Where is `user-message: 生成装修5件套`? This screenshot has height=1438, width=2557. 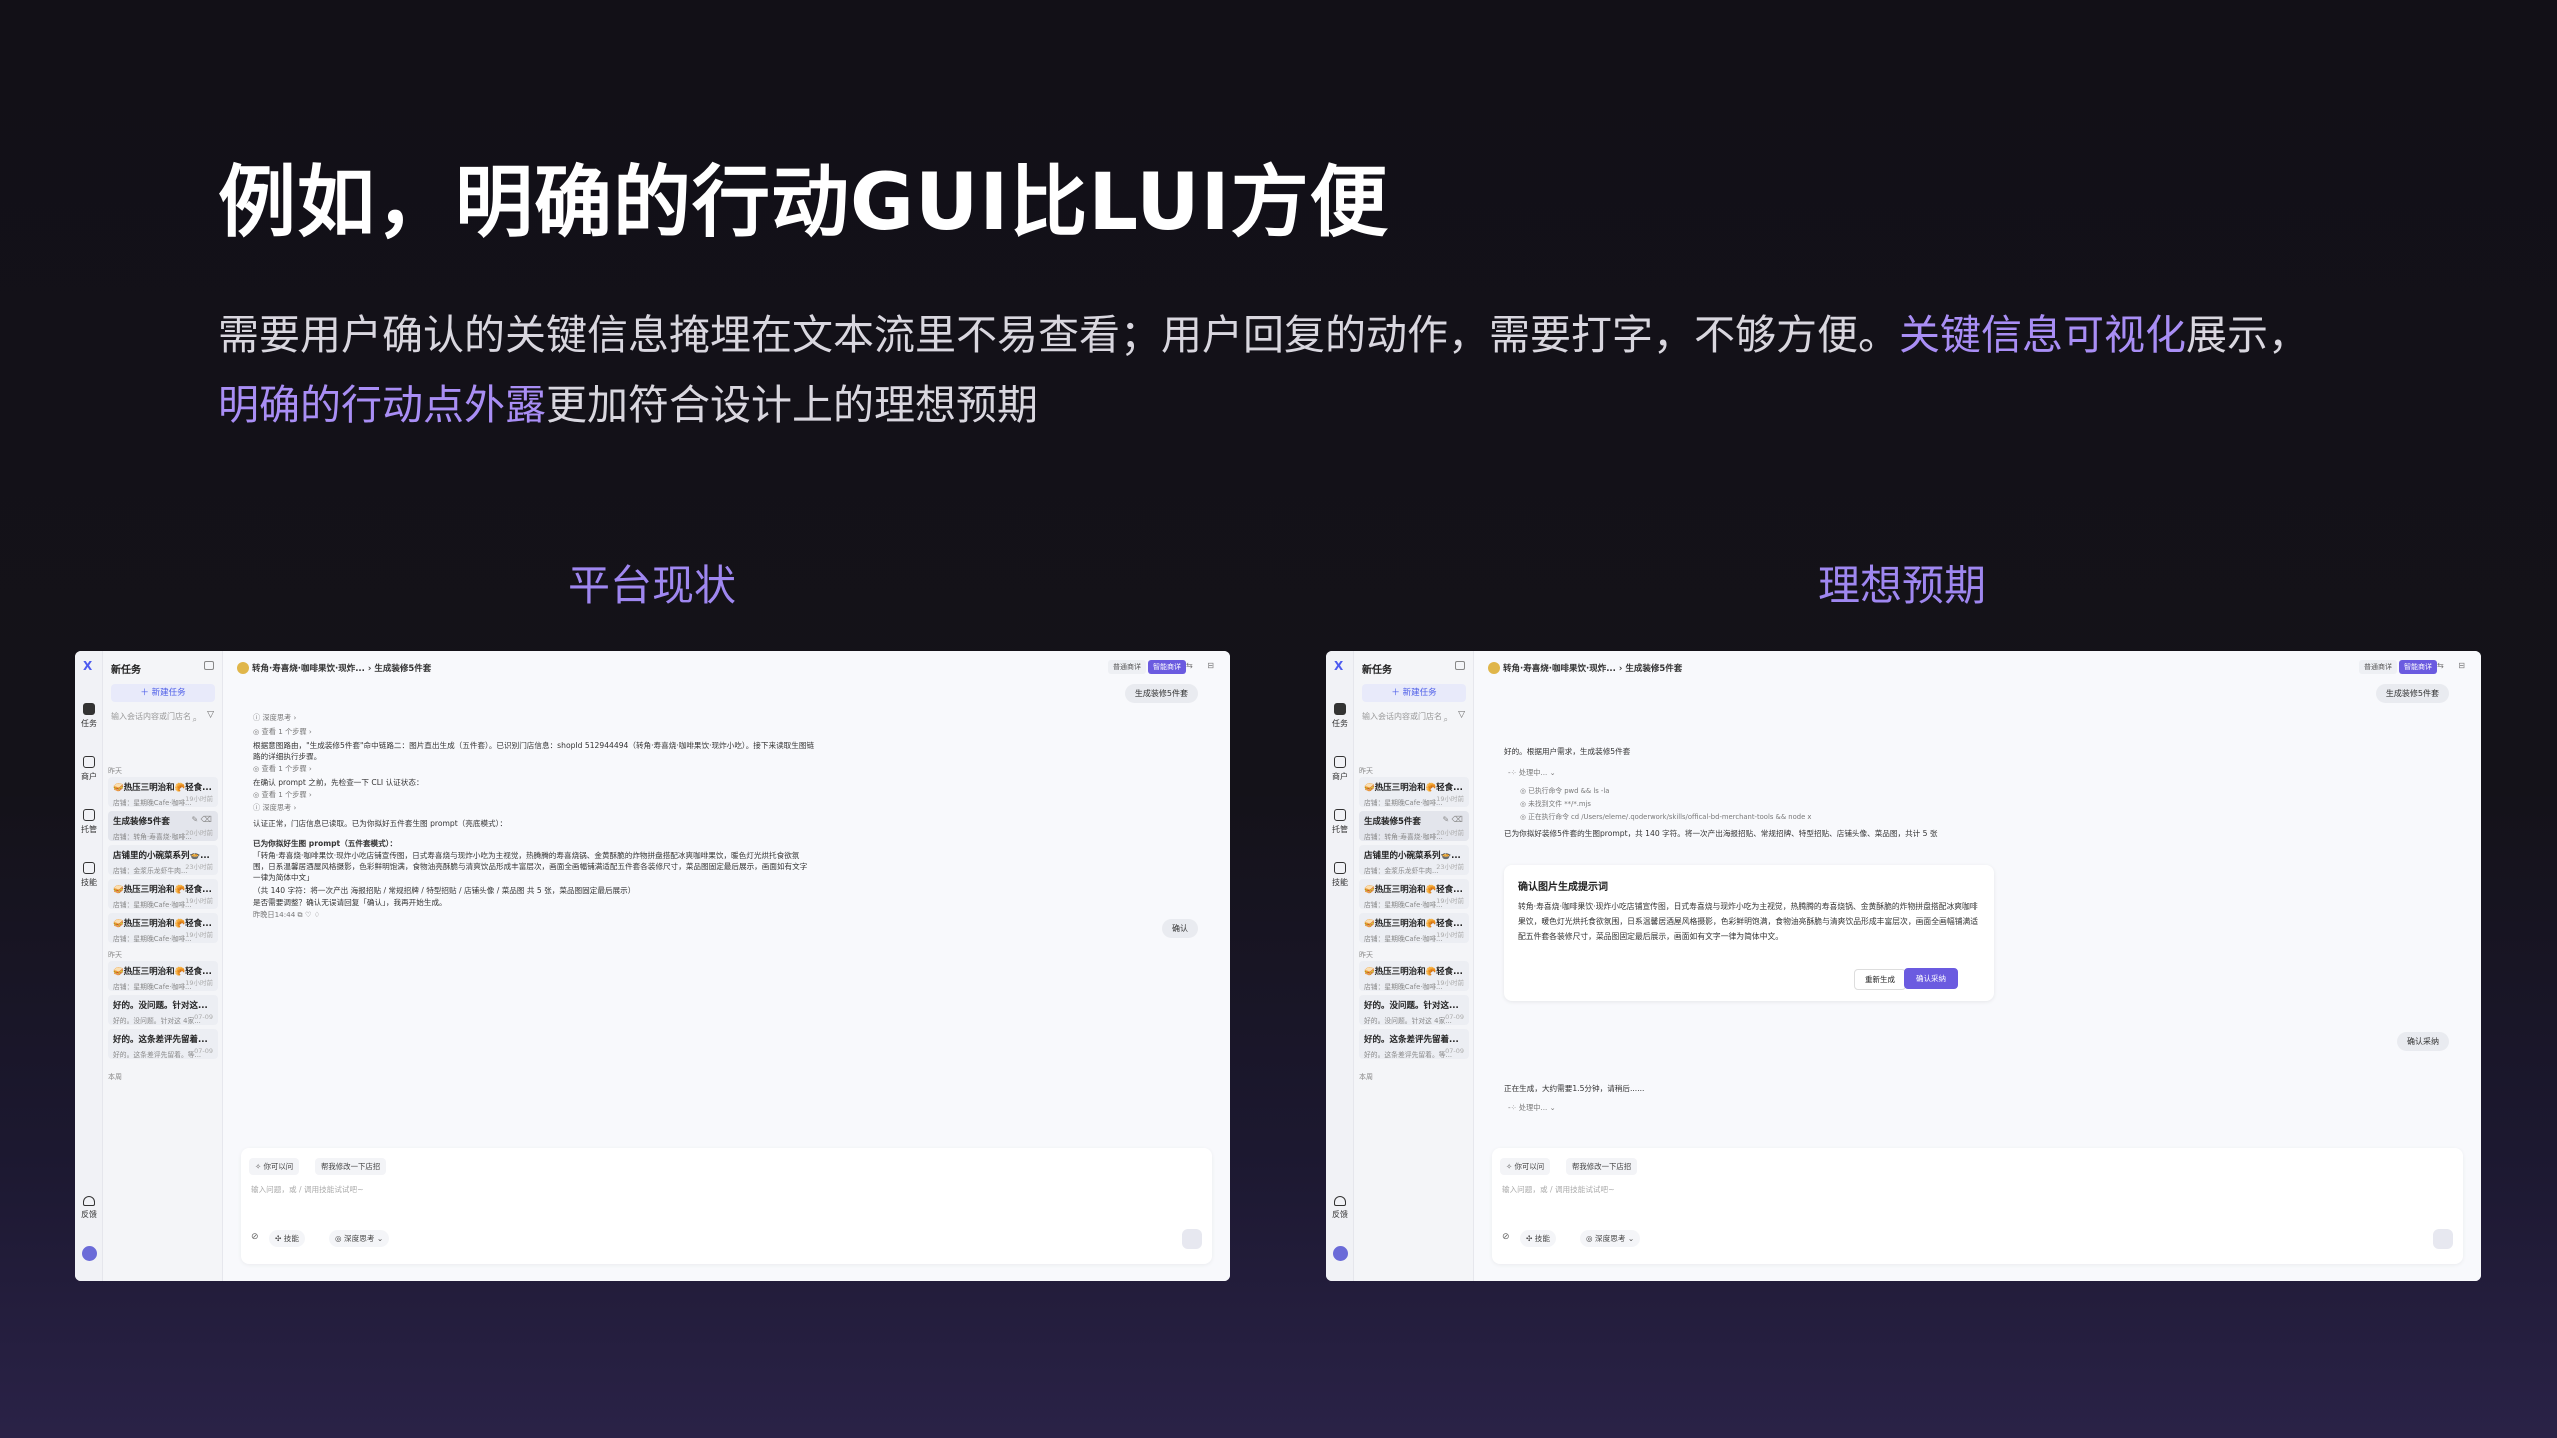 user-message: 生成装修5件套 is located at coordinates (2412, 693).